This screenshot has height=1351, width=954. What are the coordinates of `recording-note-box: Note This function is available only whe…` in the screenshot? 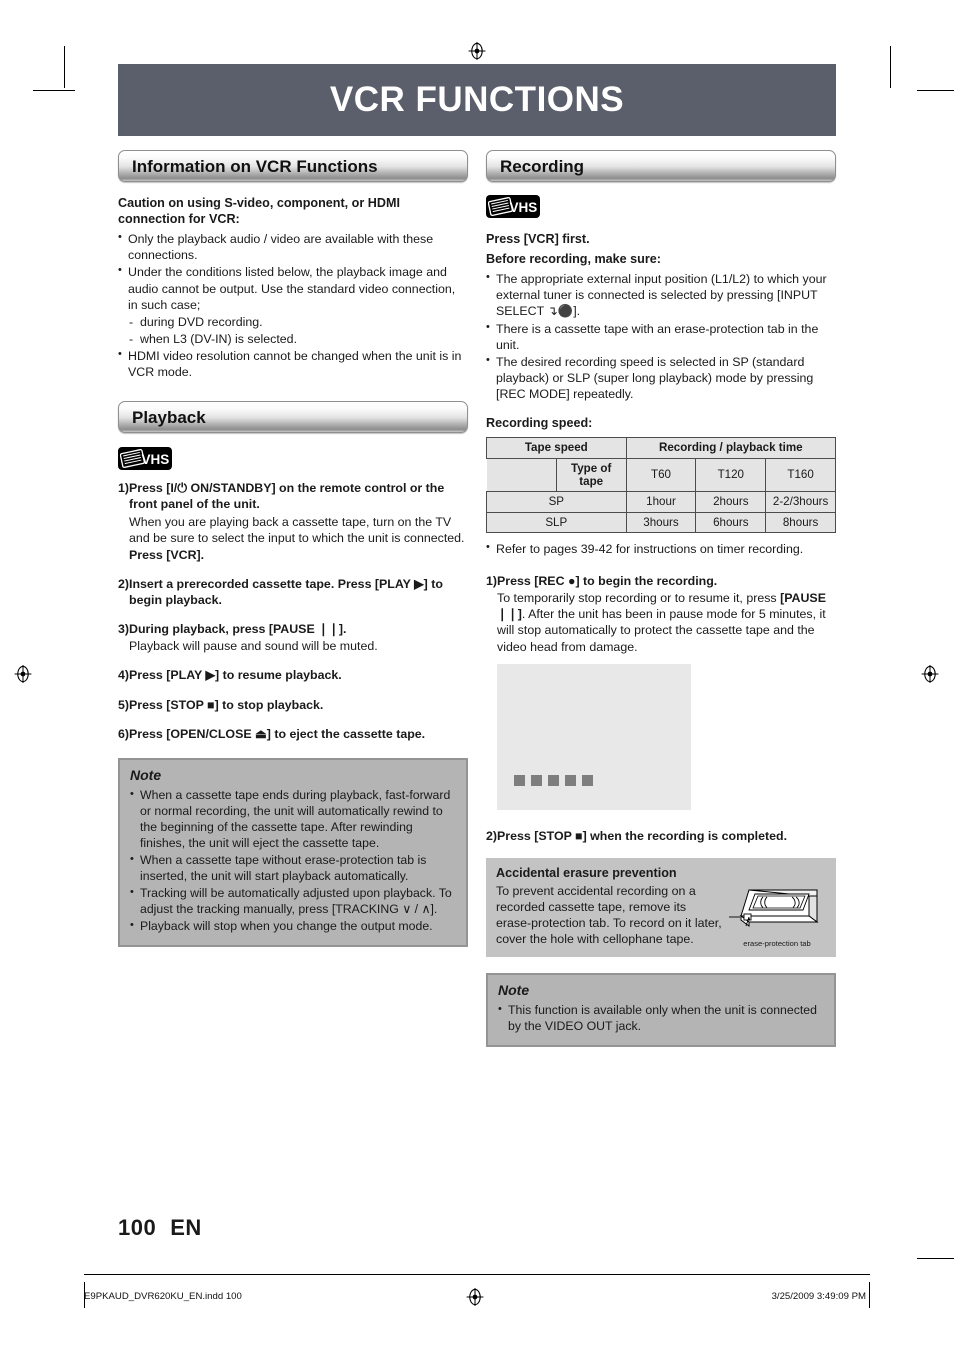 It's located at (661, 1010).